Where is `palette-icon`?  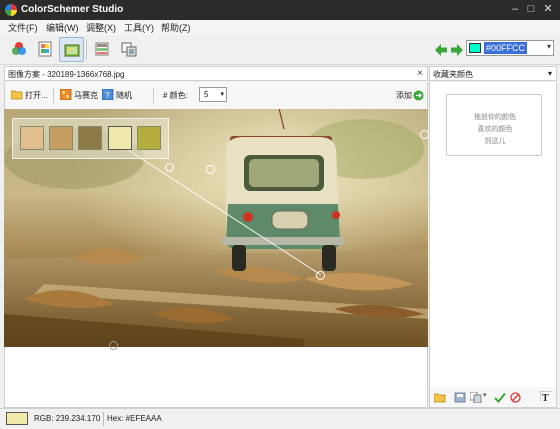 palette-icon is located at coordinates (45, 49).